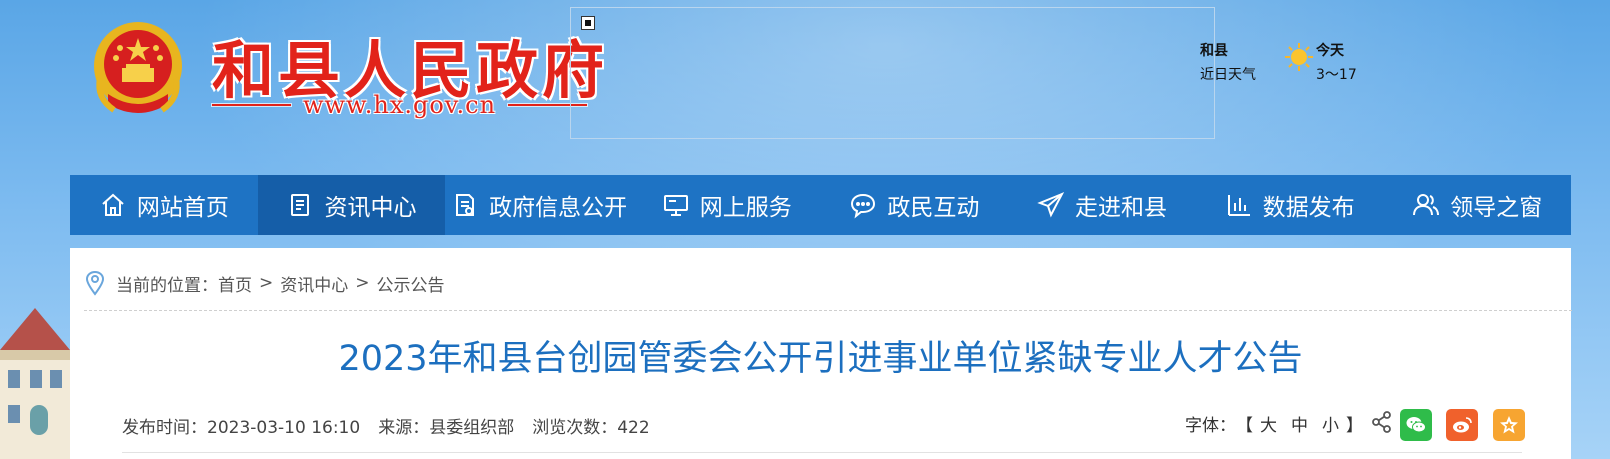 This screenshot has width=1610, height=459. I want to click on publish-label: 发布时间：, so click(164, 428).